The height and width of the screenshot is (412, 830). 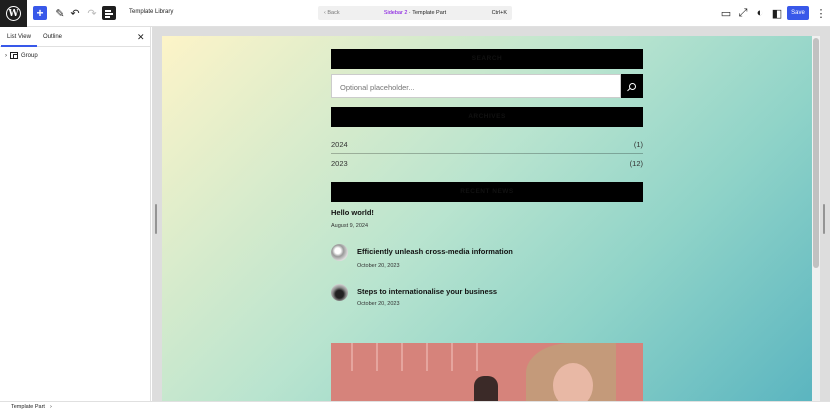 I want to click on block-inserter-button: +, so click(x=40, y=13).